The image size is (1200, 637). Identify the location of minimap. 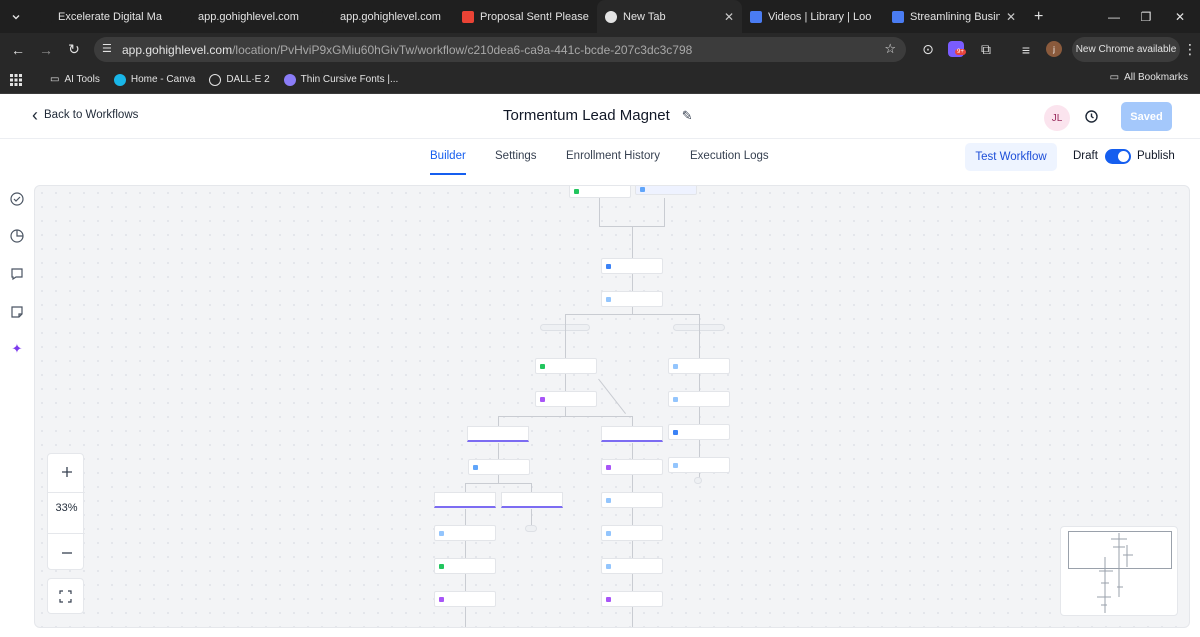
(1119, 571).